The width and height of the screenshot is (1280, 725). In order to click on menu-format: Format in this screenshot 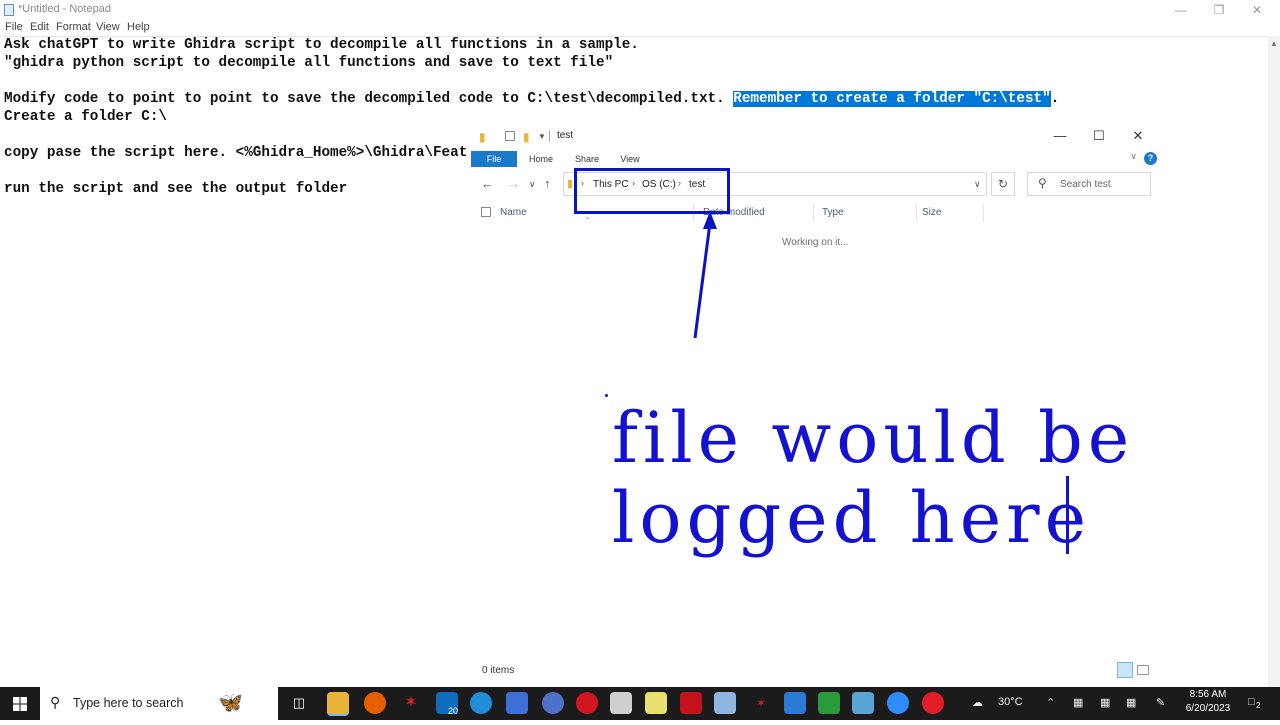, I will do `click(73, 27)`.